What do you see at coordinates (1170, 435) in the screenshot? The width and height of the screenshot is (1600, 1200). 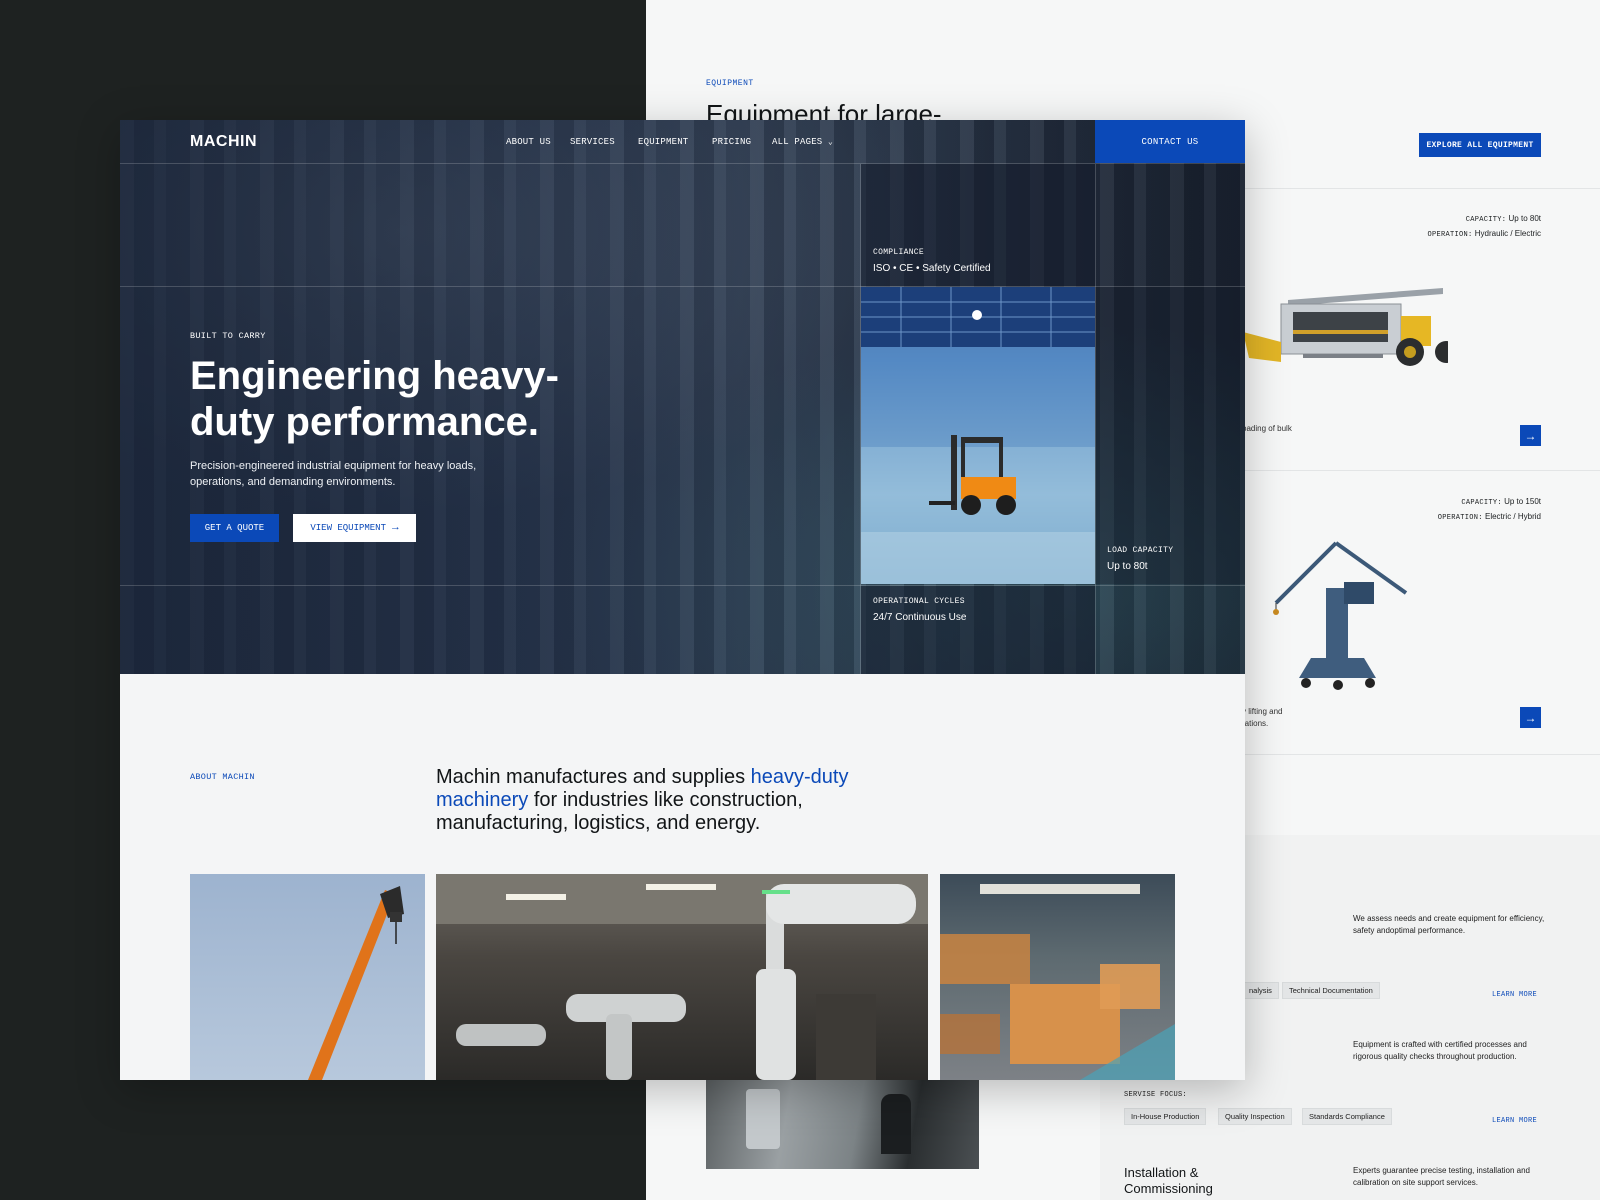 I see `stat-panel` at bounding box center [1170, 435].